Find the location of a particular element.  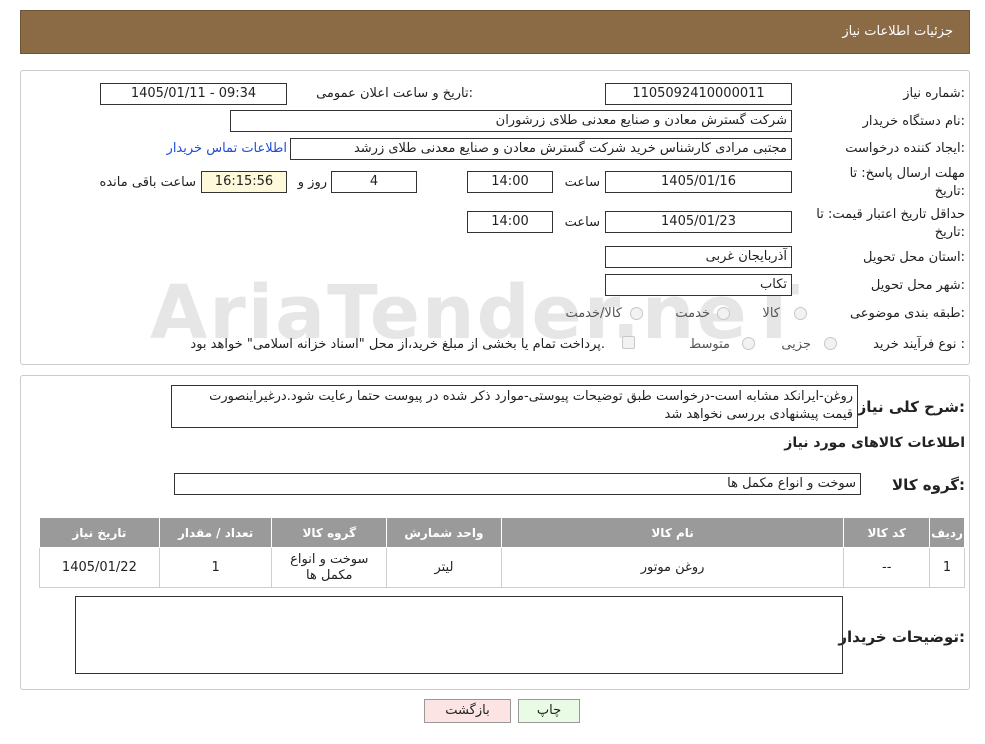

city-field: تکاب is located at coordinates (698, 285).